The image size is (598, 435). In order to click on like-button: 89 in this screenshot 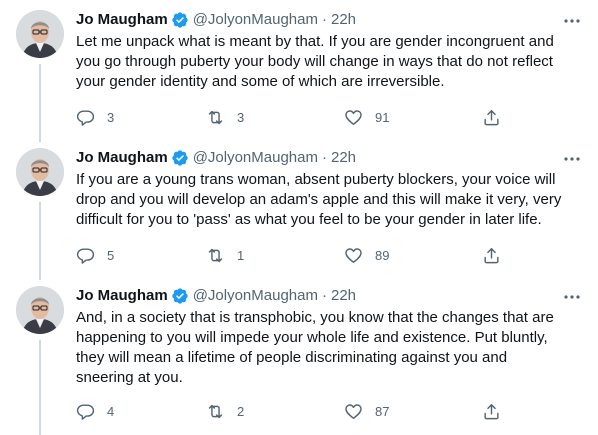, I will do `click(366, 255)`.